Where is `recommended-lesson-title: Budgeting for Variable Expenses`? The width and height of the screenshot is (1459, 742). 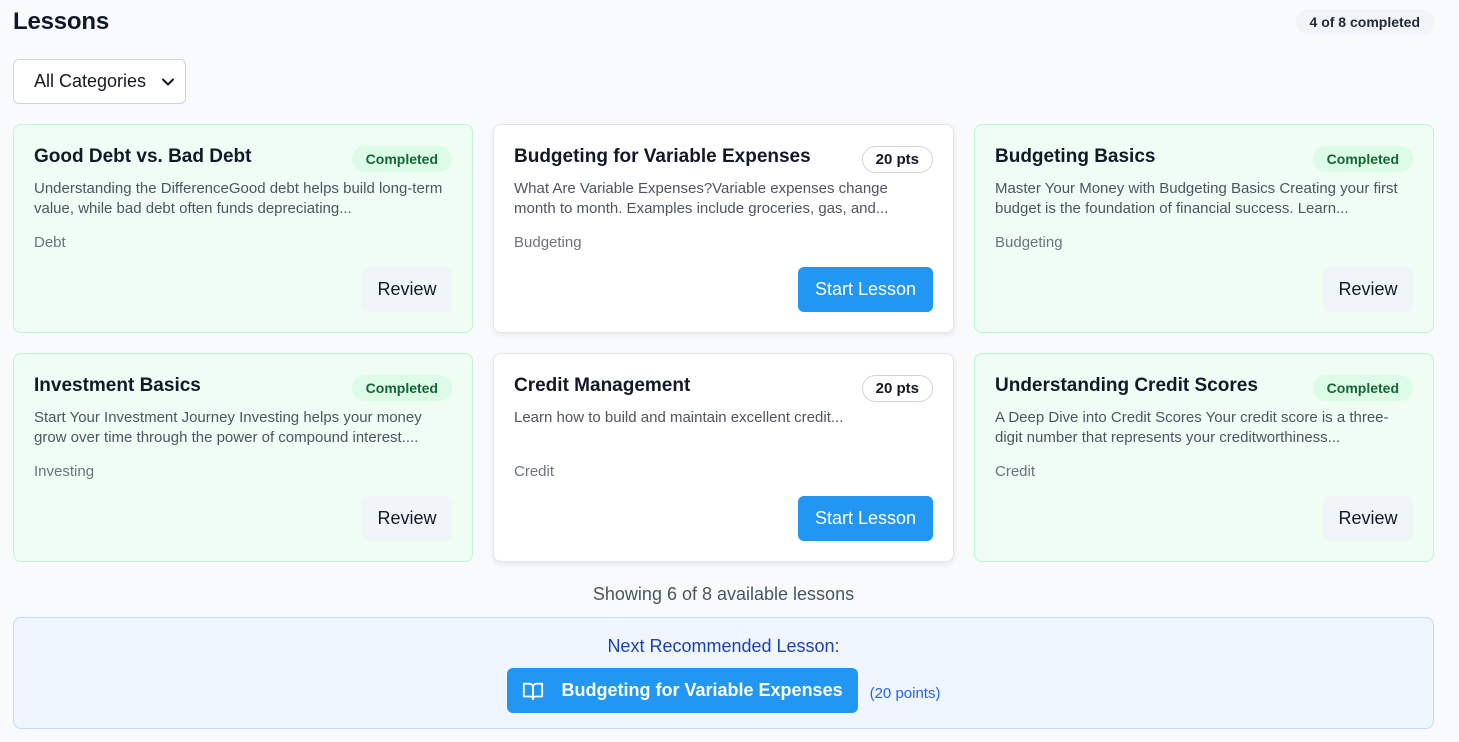 recommended-lesson-title: Budgeting for Variable Expenses is located at coordinates (702, 690).